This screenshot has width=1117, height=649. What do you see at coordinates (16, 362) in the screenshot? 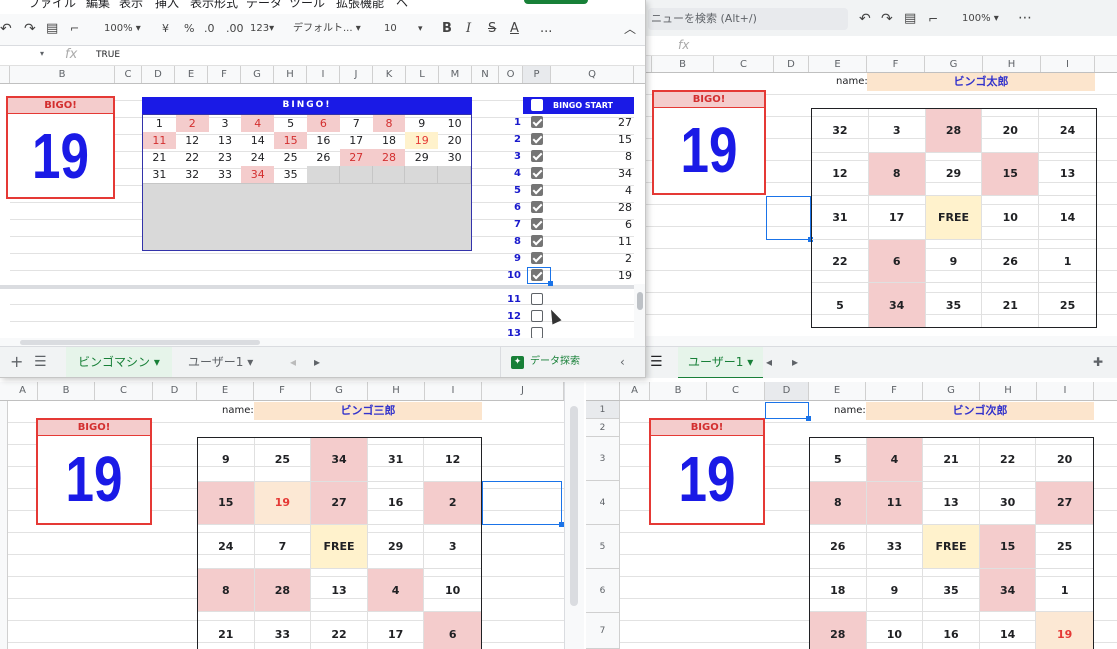
I see `add-sheet-icon: +` at bounding box center [16, 362].